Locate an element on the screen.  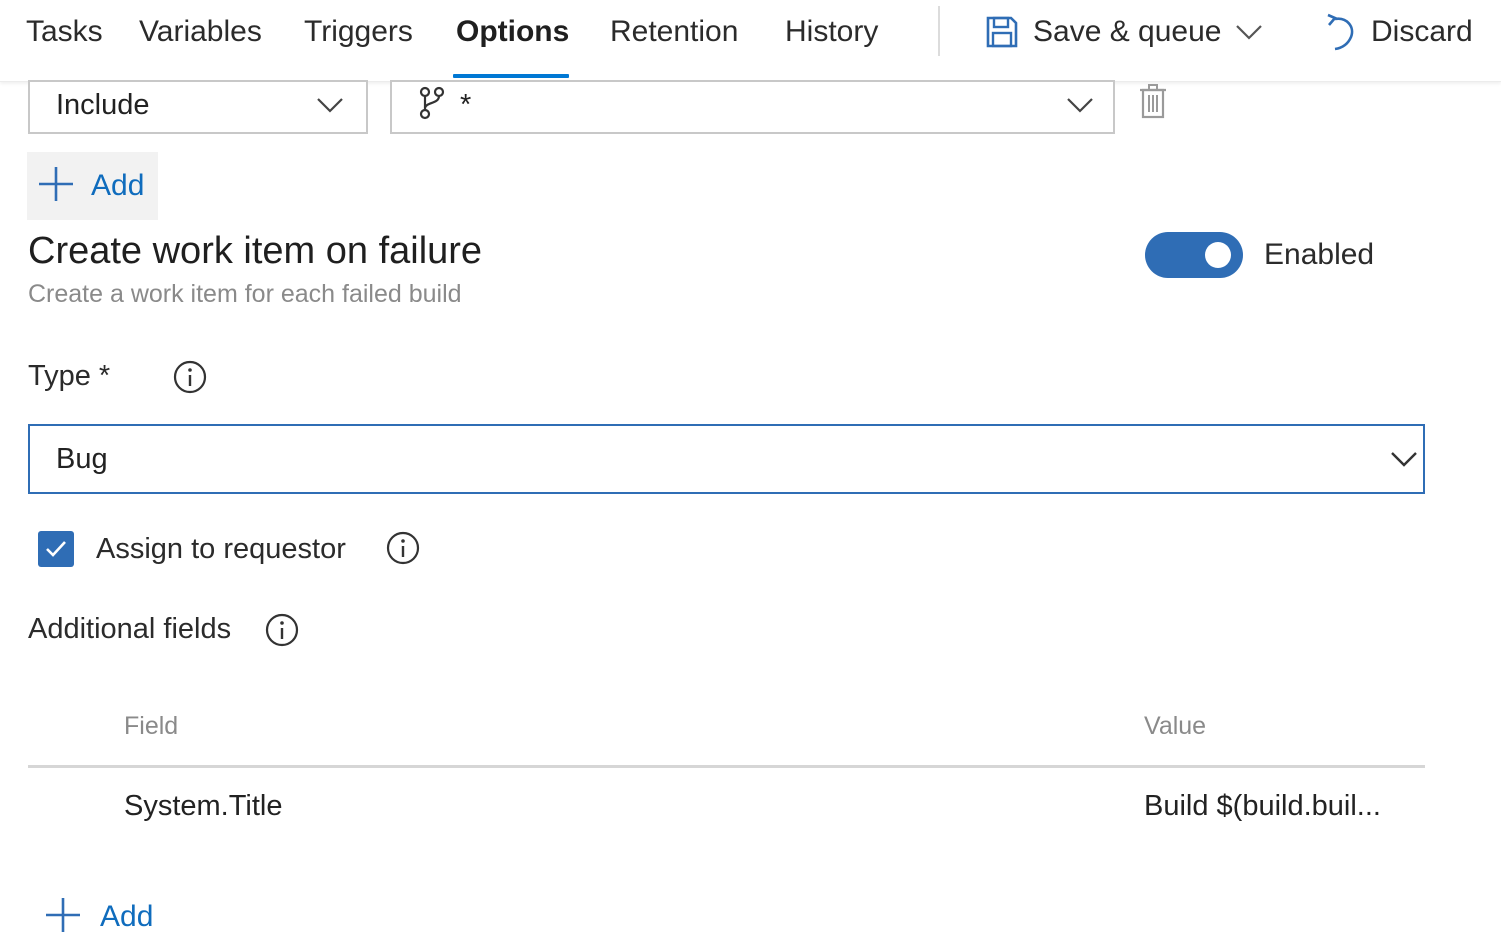
toggle-label: Enabled is located at coordinates (1319, 254).